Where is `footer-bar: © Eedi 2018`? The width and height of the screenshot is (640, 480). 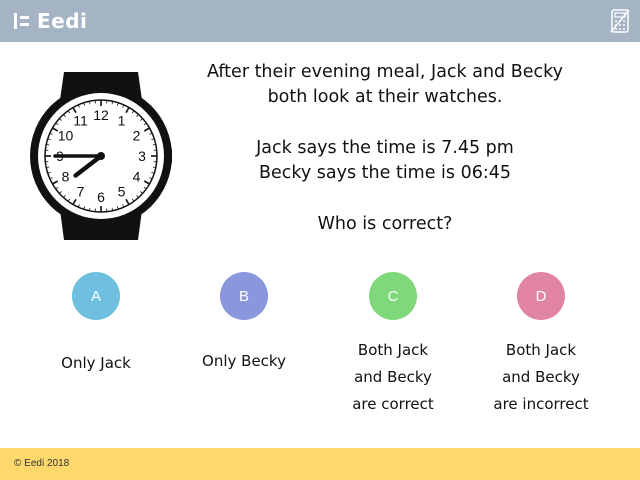
footer-bar: © Eedi 2018 is located at coordinates (320, 464).